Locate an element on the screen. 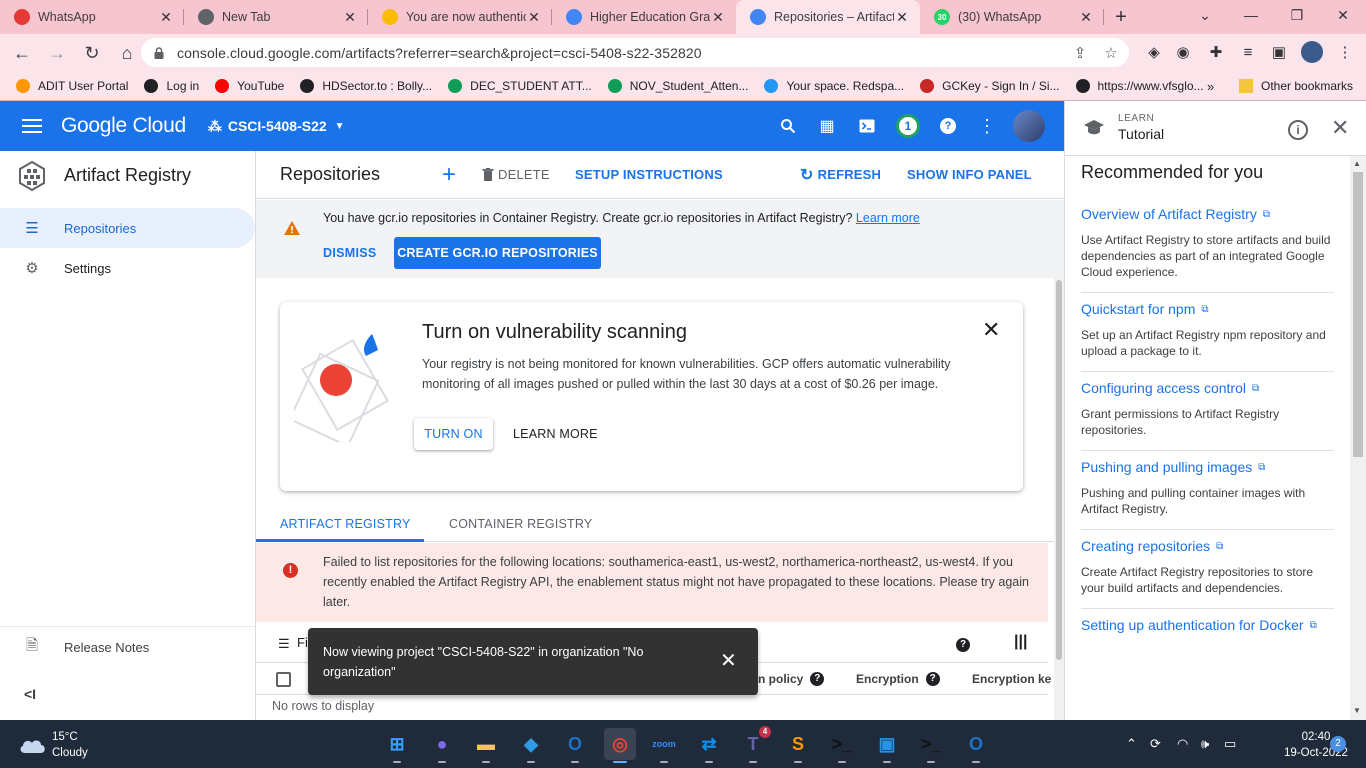  search-icon is located at coordinates (788, 126).